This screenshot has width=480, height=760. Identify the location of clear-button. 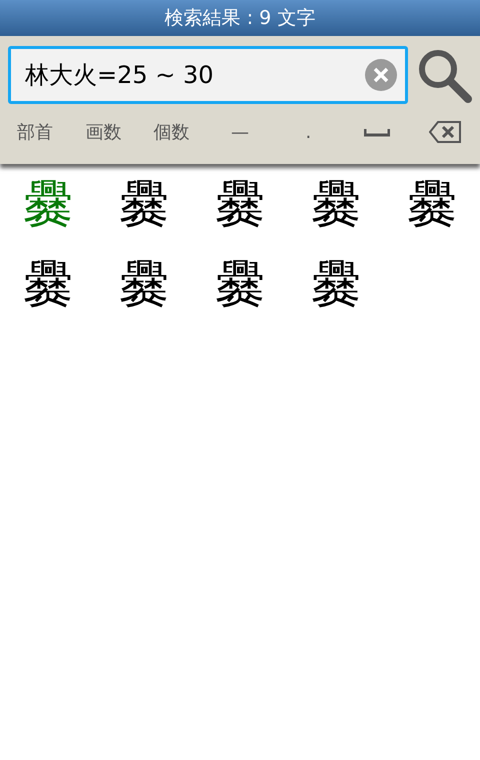
(381, 75).